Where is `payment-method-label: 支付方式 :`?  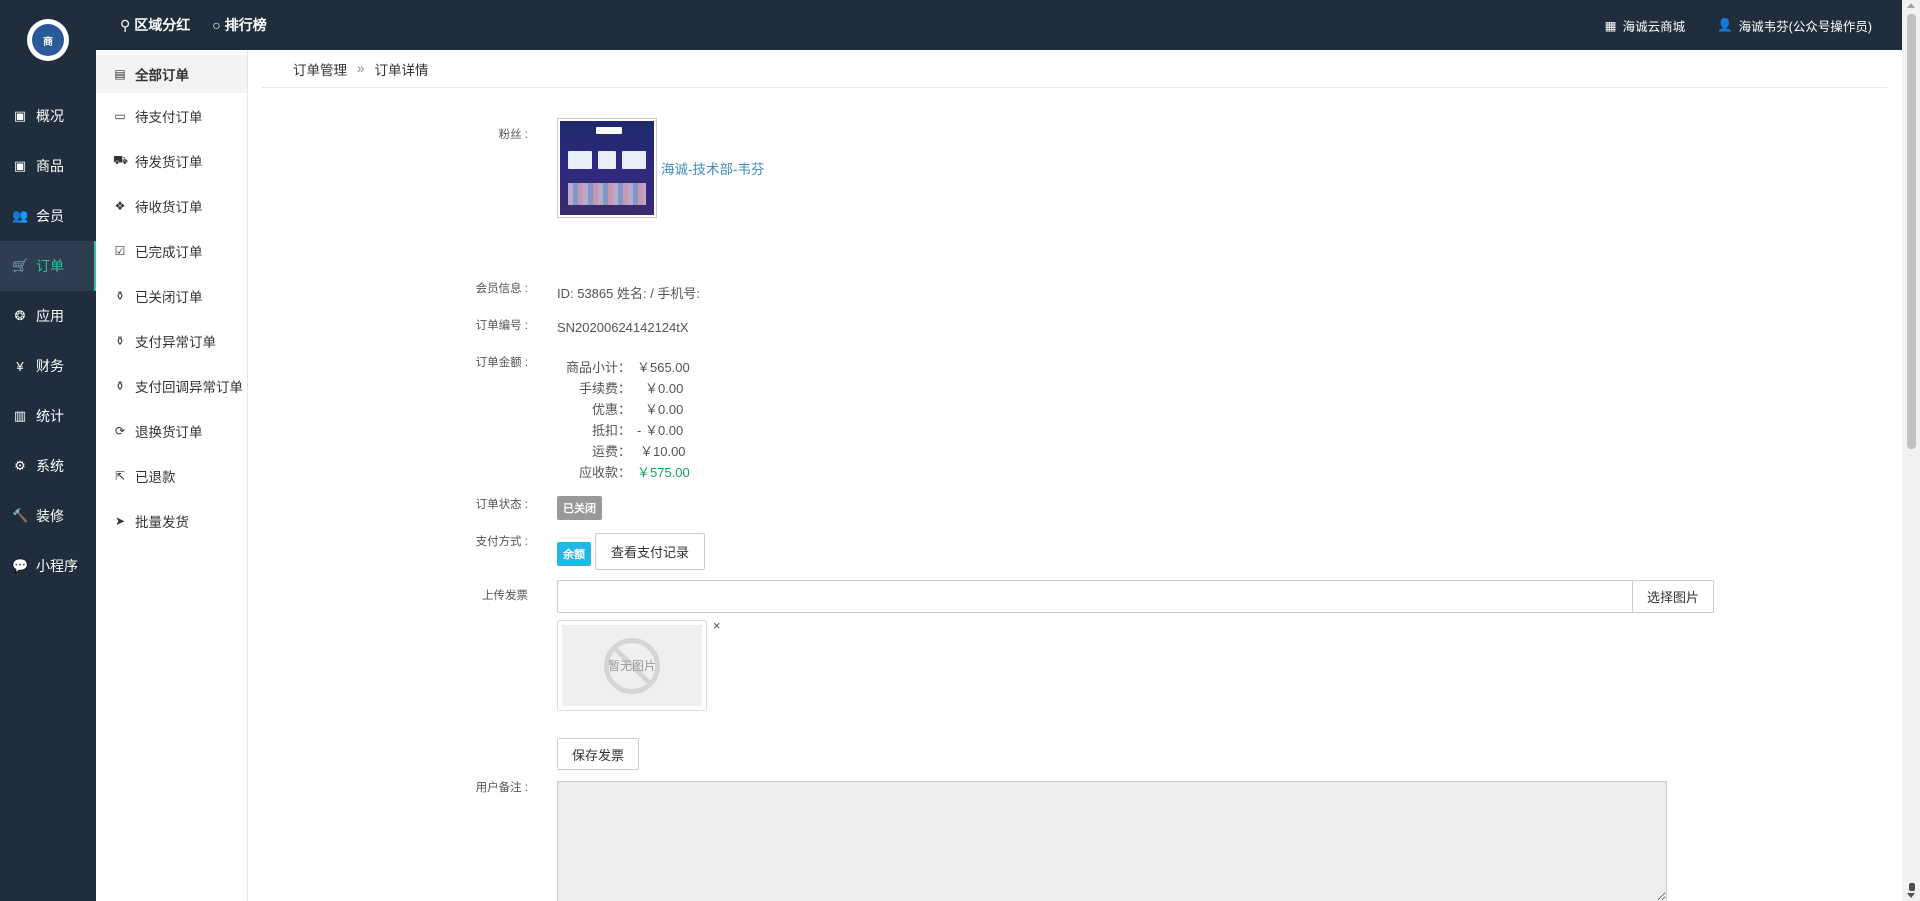 payment-method-label: 支付方式 : is located at coordinates (501, 542).